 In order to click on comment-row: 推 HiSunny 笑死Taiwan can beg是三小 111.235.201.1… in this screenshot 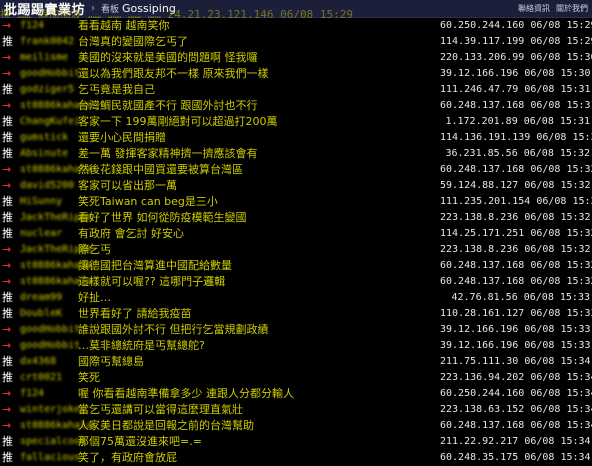, I will do `click(296, 202)`.